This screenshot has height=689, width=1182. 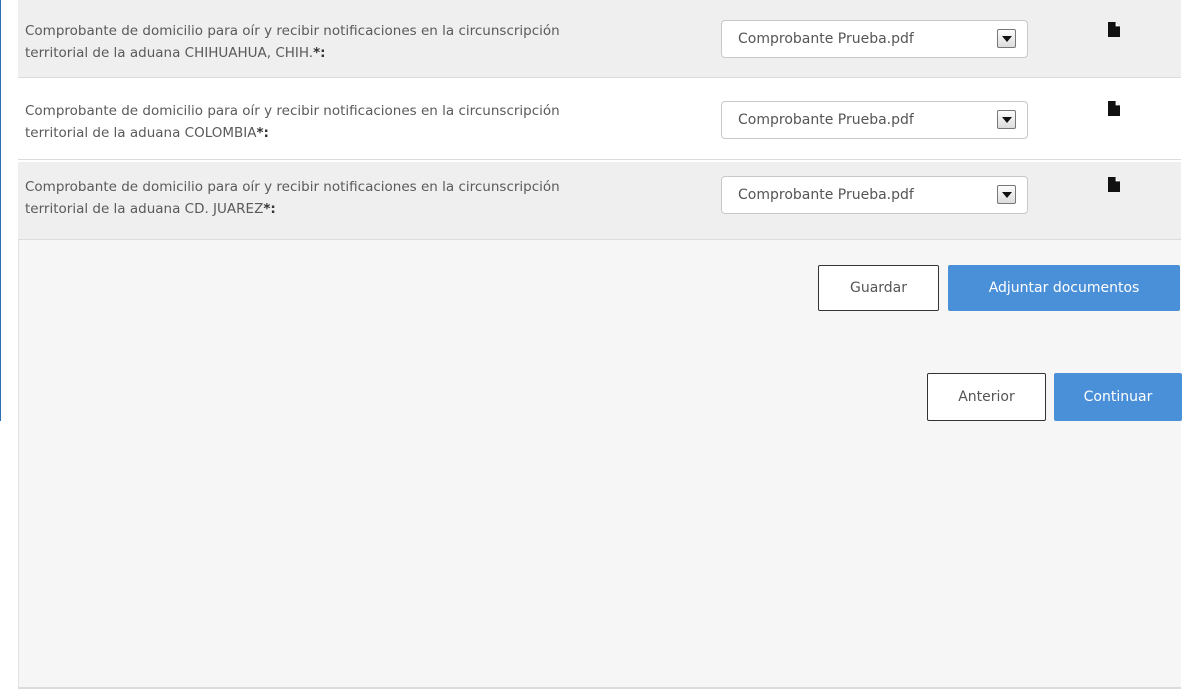 What do you see at coordinates (144, 209) in the screenshot?
I see `document-label-line2: territorial de la aduana CD. JUAREZ` at bounding box center [144, 209].